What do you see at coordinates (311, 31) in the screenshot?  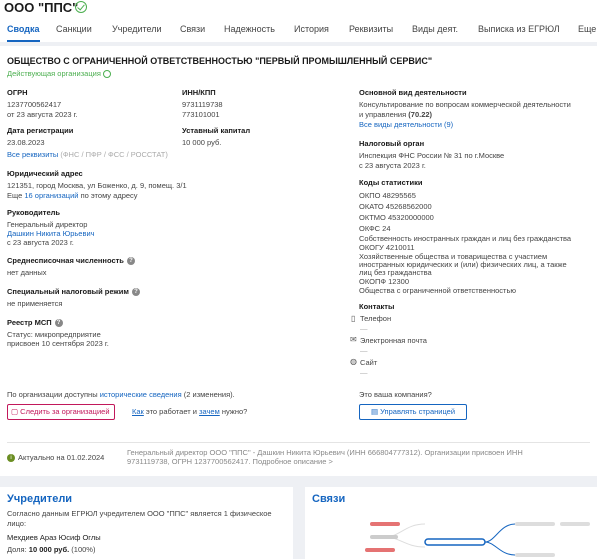 I see `tab-history: История` at bounding box center [311, 31].